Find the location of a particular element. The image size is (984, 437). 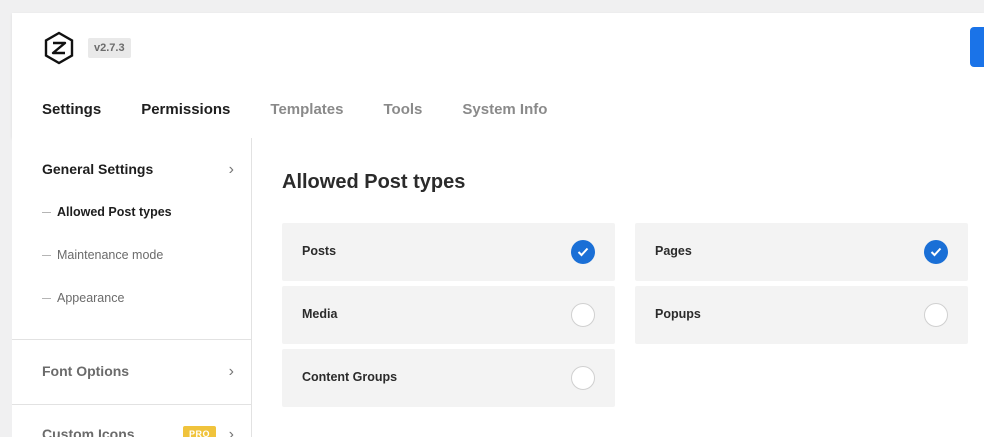

tab-permissions: Permissions is located at coordinates (185, 109).